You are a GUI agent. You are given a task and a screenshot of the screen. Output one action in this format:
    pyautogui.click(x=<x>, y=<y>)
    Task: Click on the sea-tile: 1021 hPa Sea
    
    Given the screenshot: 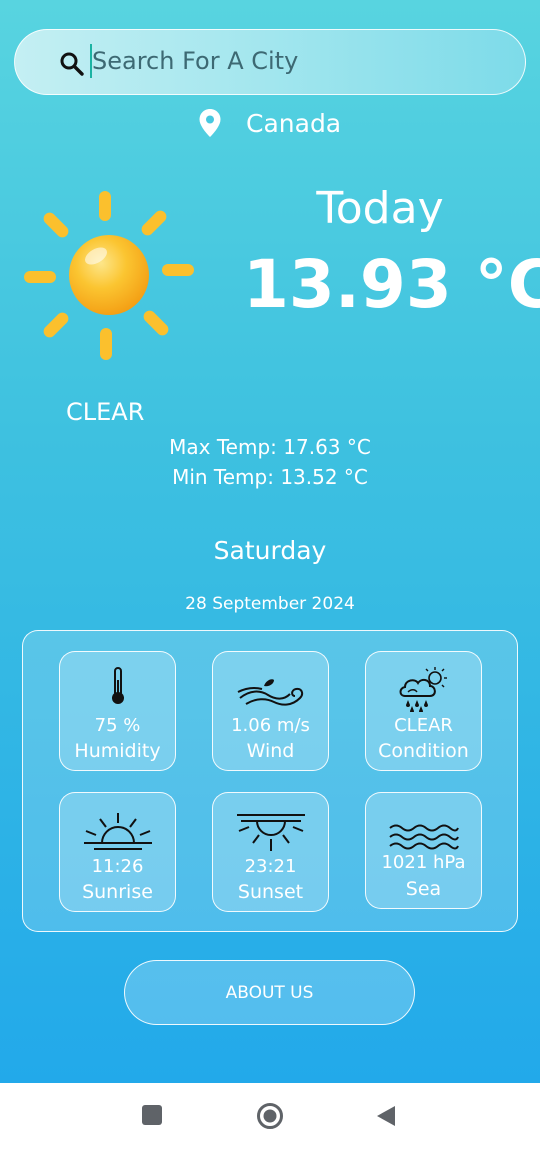 What is the action you would take?
    pyautogui.click(x=423, y=850)
    